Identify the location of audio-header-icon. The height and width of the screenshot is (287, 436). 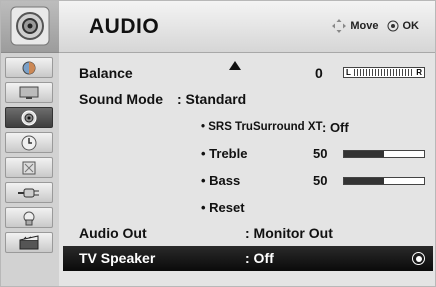
(30, 26).